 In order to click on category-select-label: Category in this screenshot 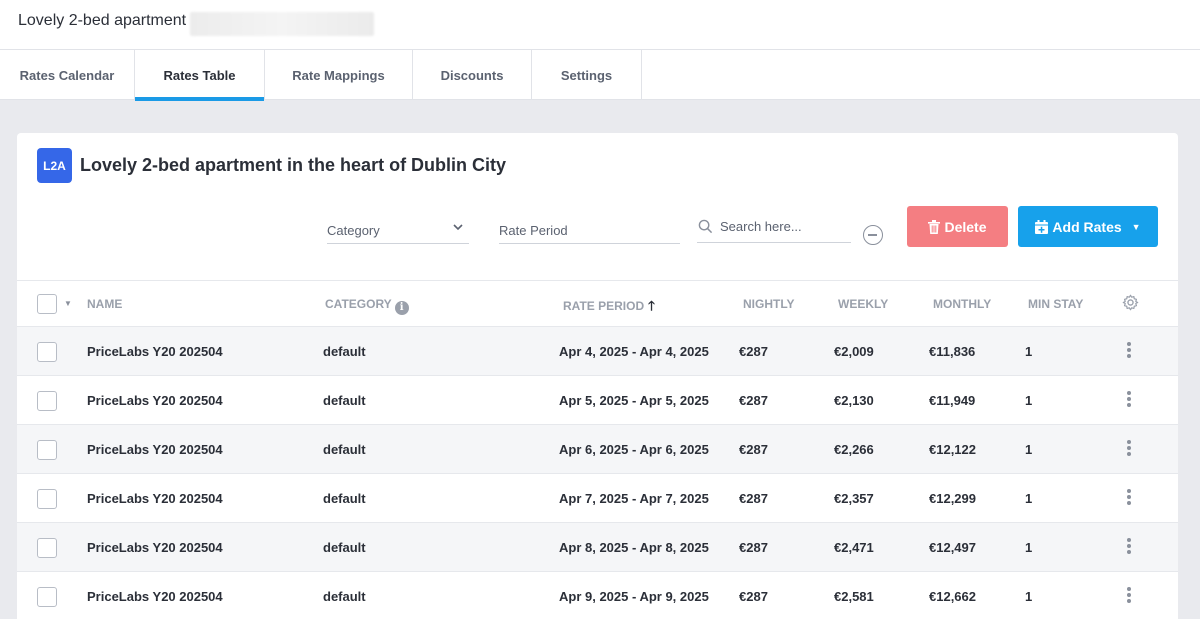, I will do `click(353, 230)`.